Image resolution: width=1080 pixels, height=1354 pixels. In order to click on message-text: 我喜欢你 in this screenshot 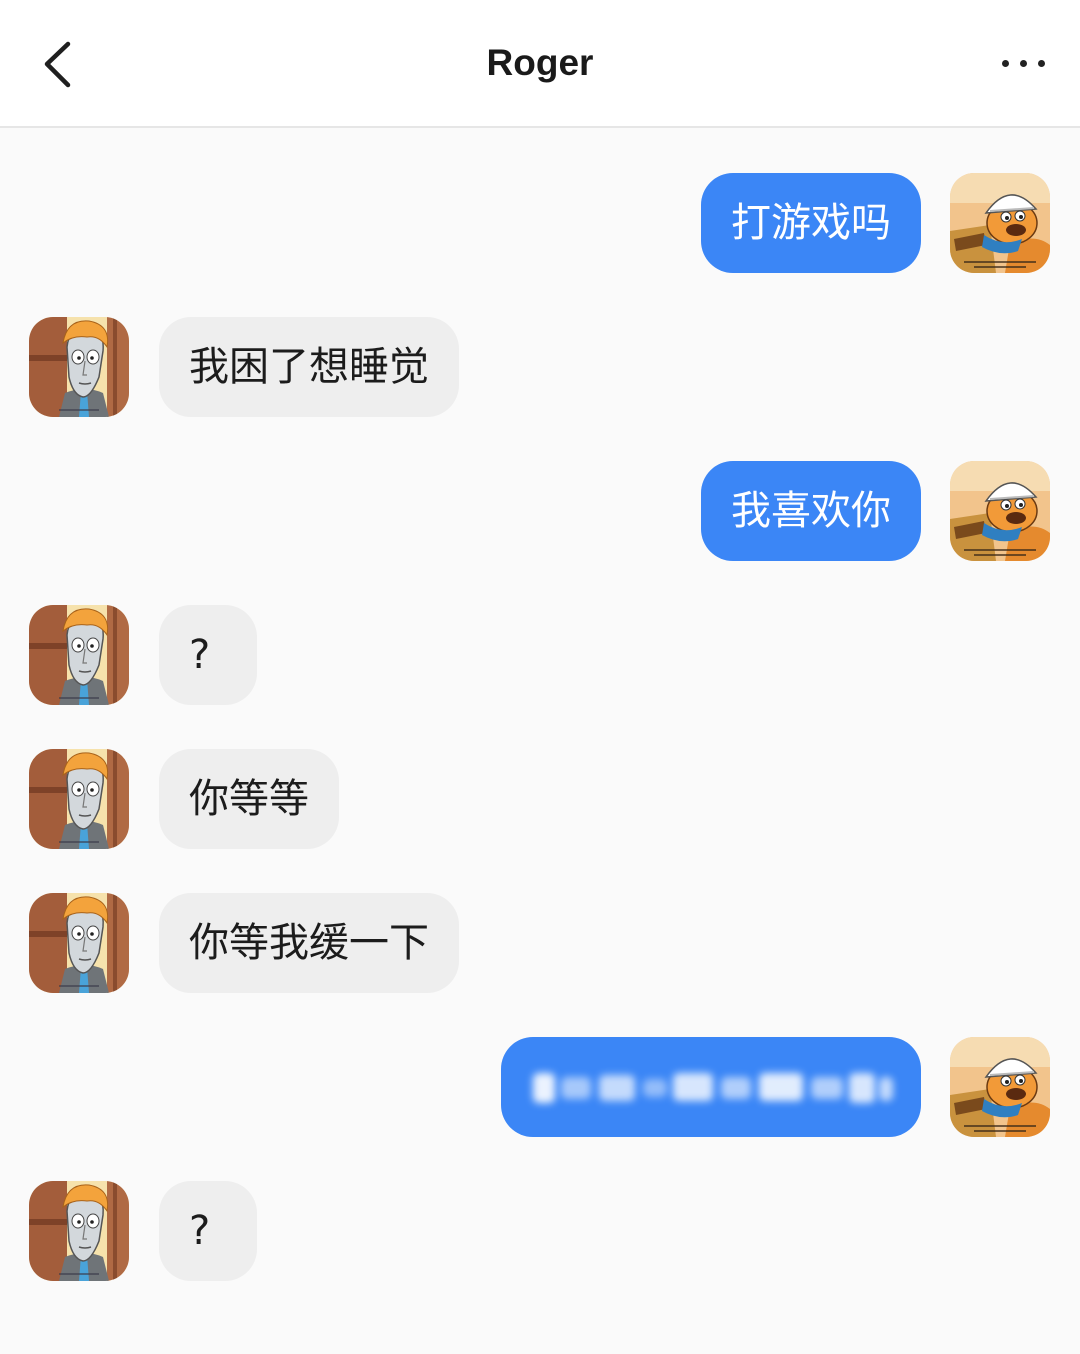, I will do `click(811, 511)`.